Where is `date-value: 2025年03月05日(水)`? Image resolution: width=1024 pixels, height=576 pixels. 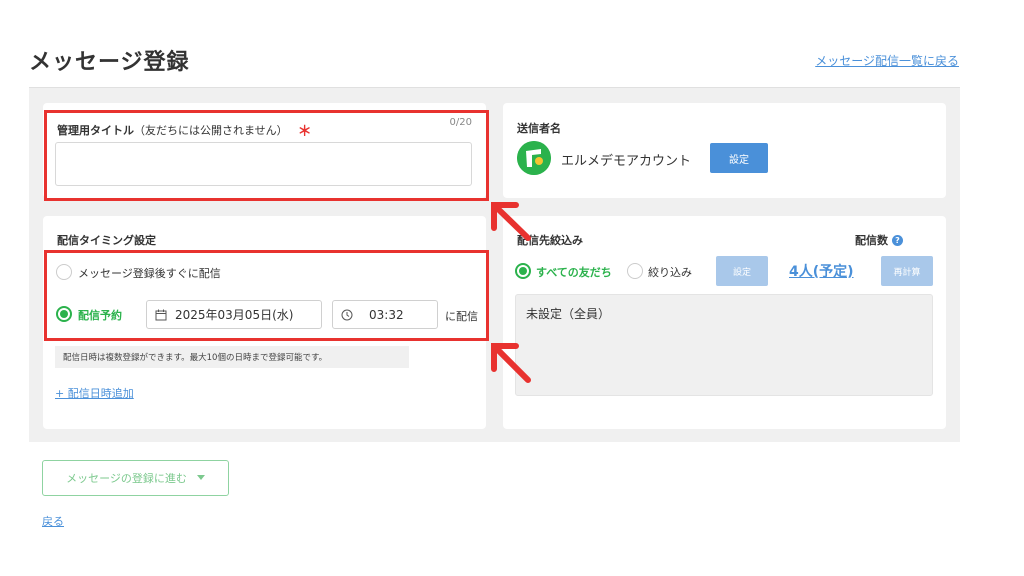
date-value: 2025年03月05日(水) is located at coordinates (234, 315).